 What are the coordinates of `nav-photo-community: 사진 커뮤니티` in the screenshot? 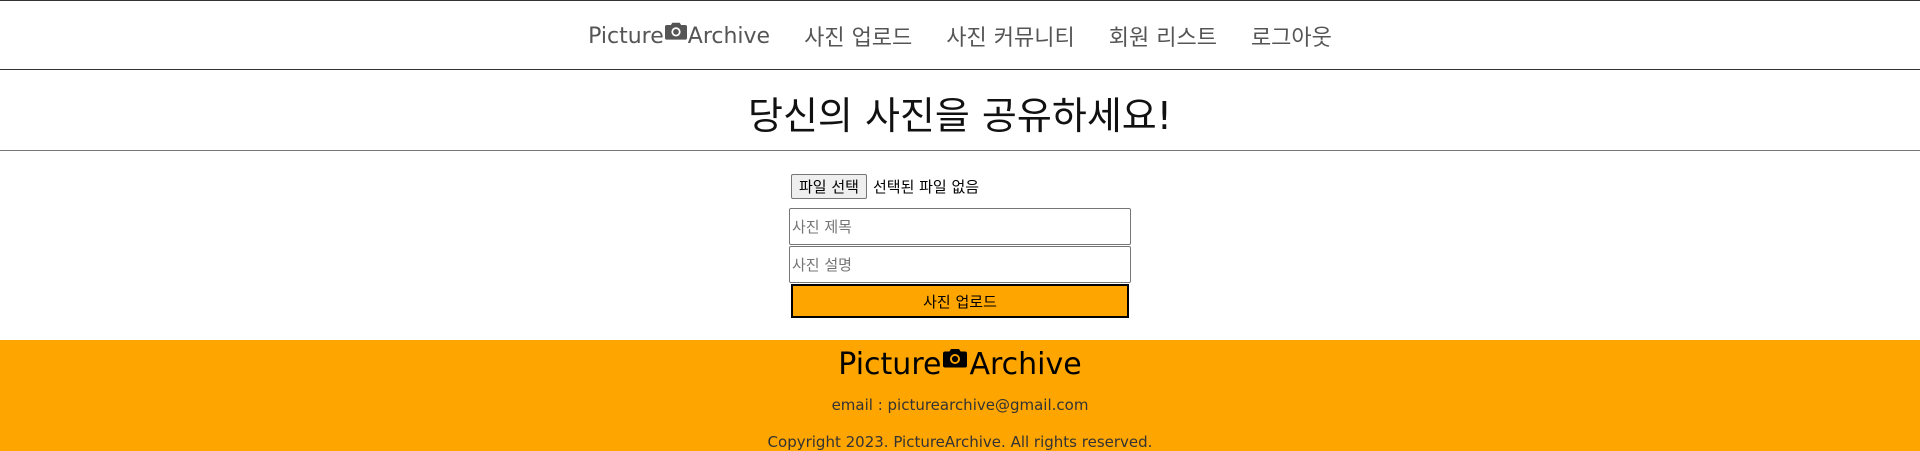 It's located at (1010, 35).